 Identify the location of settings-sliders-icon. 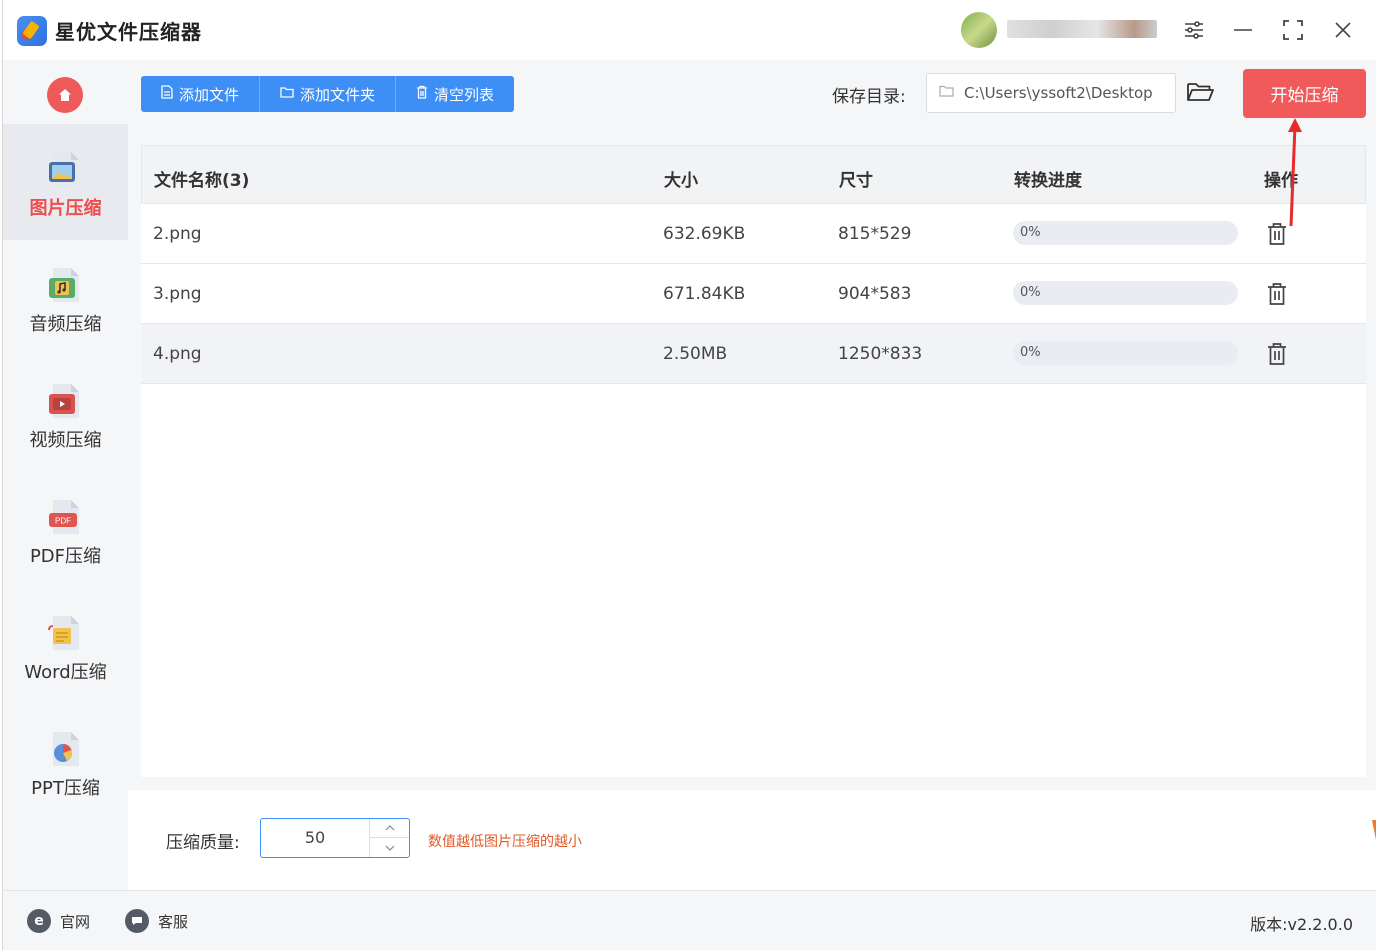
(1194, 30).